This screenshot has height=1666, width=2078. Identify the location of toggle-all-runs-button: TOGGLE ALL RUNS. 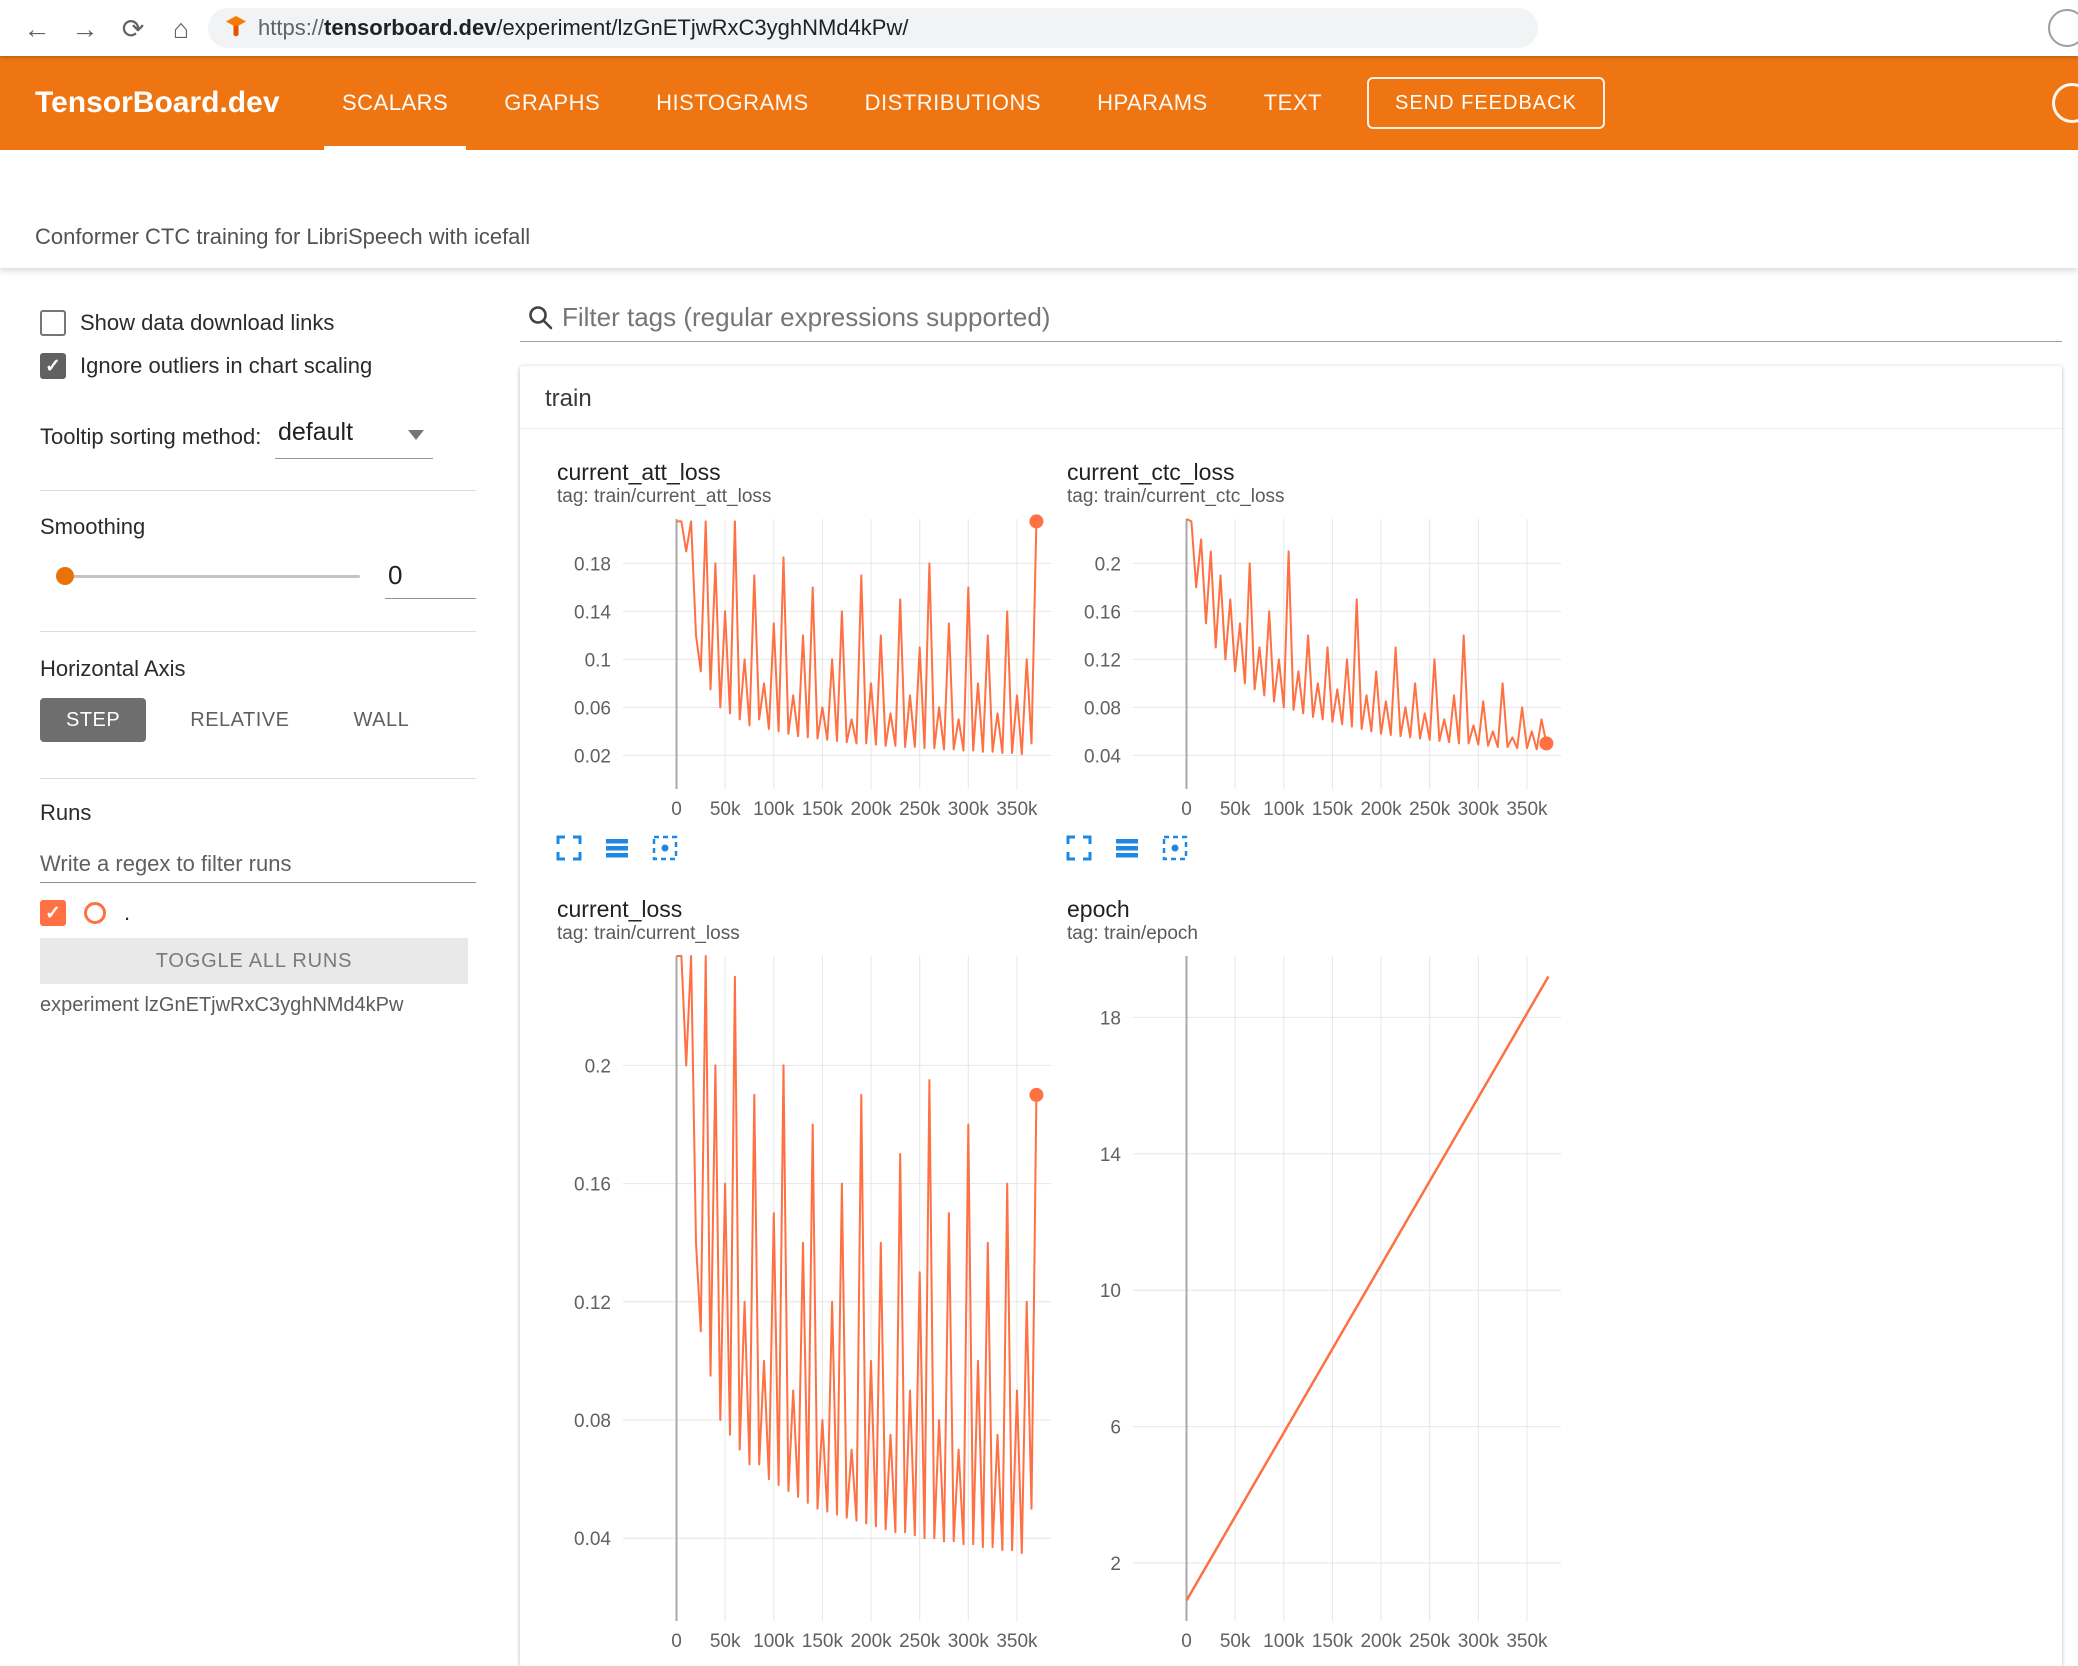
(254, 961).